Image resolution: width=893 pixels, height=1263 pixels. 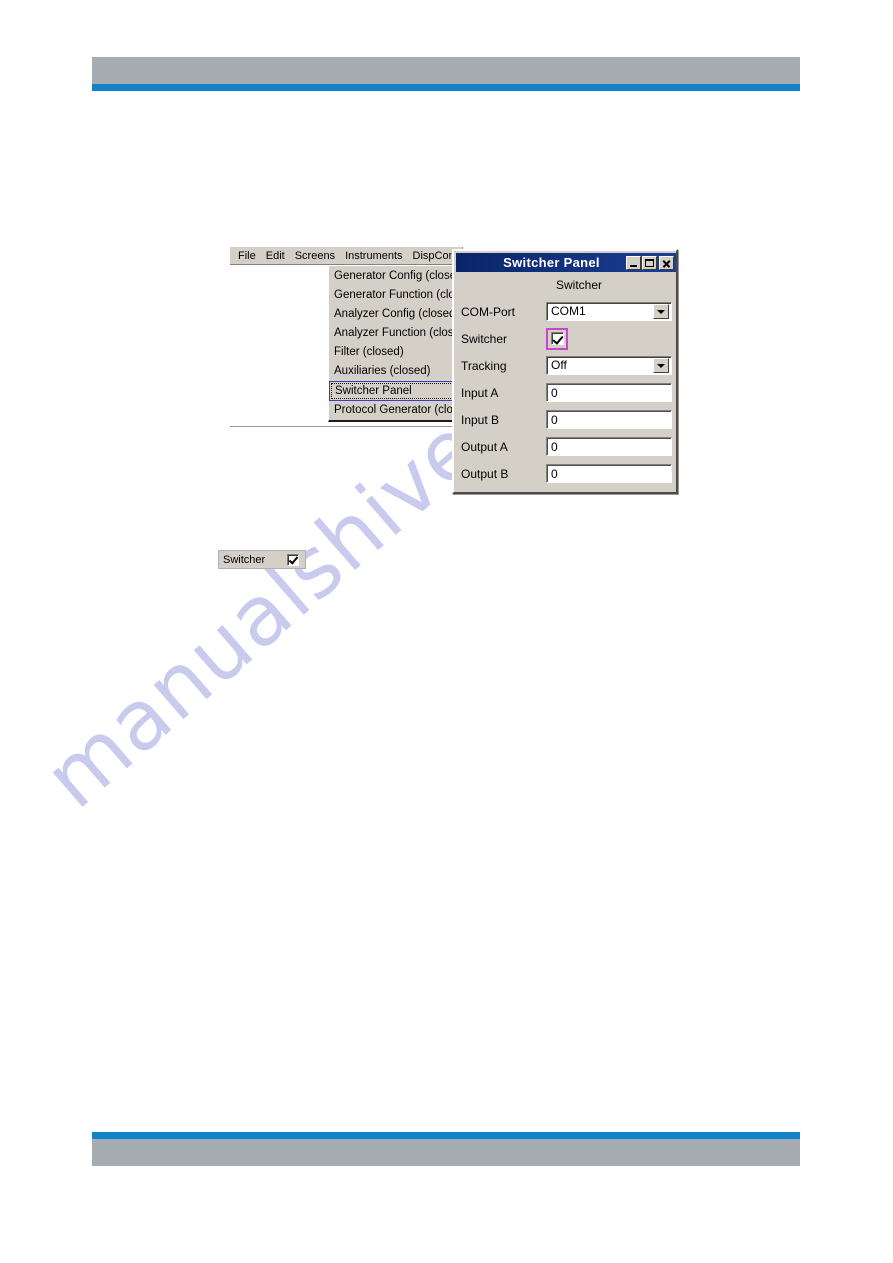 What do you see at coordinates (609, 311) in the screenshot?
I see `com-port-select: COM1` at bounding box center [609, 311].